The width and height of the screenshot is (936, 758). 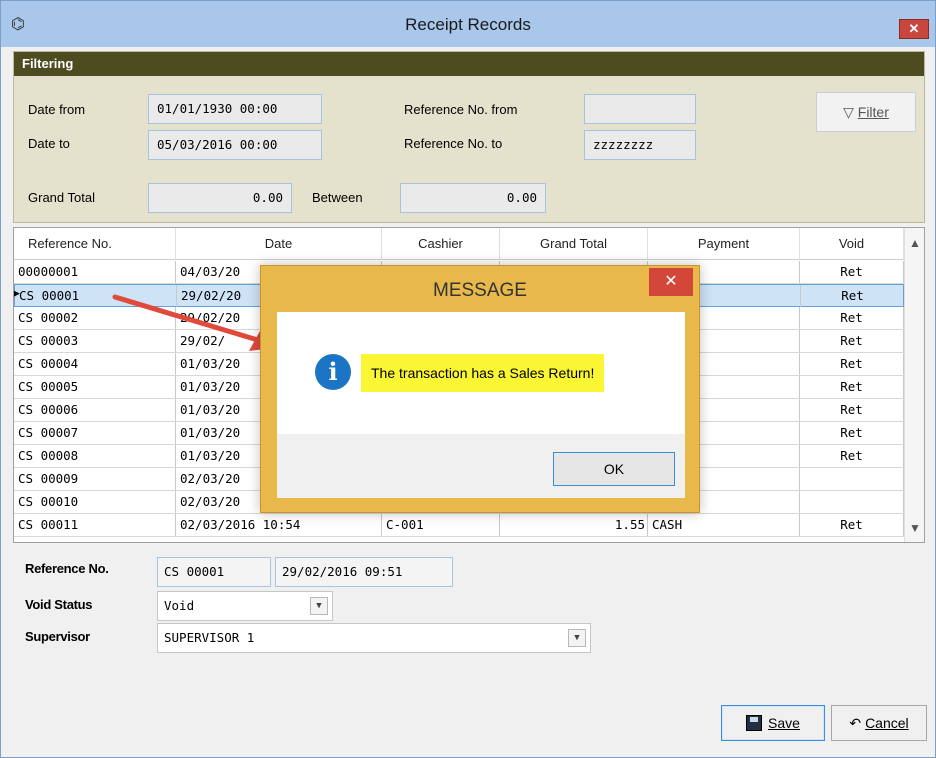 I want to click on col-cashier: Cashier, so click(x=441, y=244).